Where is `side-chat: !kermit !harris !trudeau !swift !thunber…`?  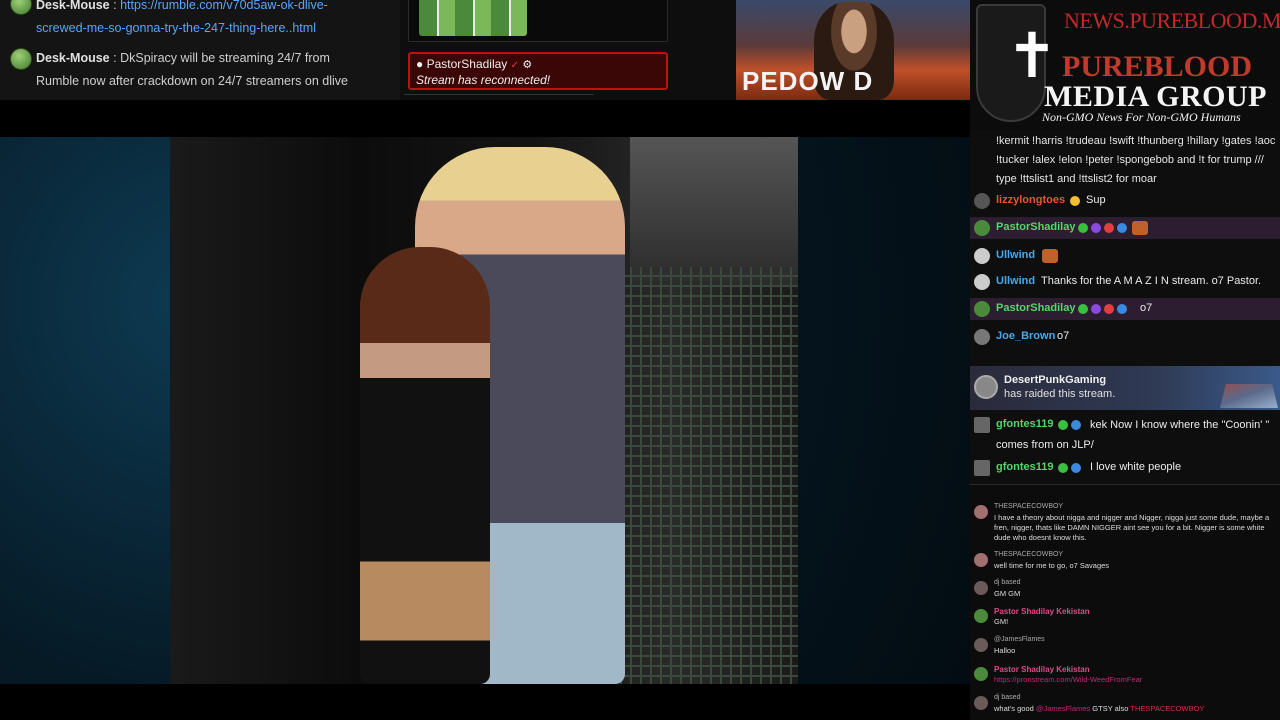
side-chat: !kermit !harris !trudeau !swift !thunber… is located at coordinates (1125, 307).